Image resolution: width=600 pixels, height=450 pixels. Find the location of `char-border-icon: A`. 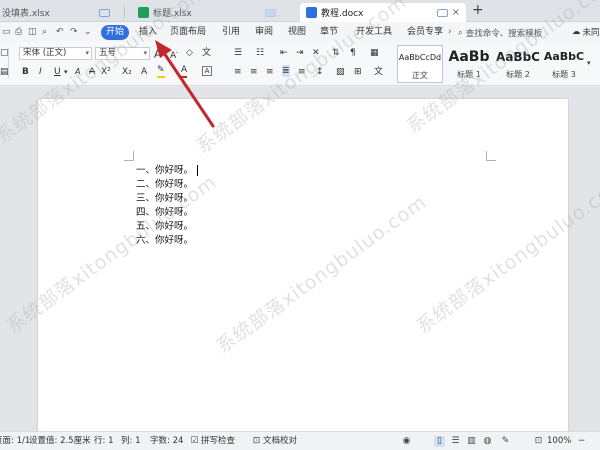

char-border-icon: A is located at coordinates (144, 72).